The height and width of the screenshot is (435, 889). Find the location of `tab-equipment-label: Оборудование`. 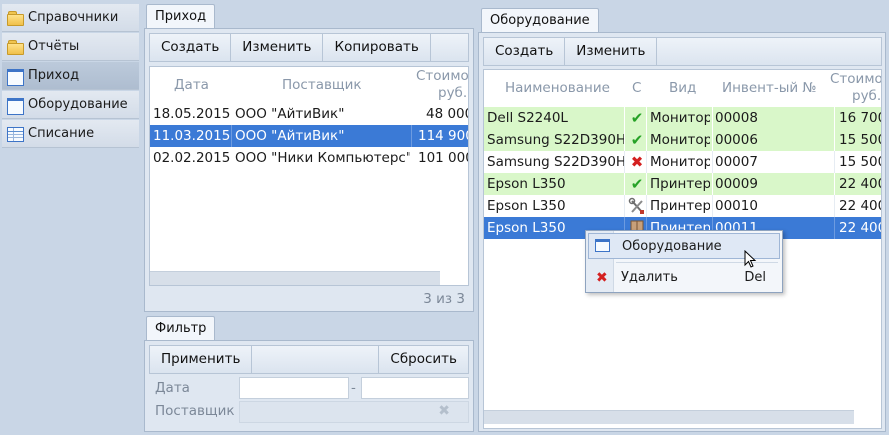

tab-equipment-label: Оборудование is located at coordinates (540, 20).